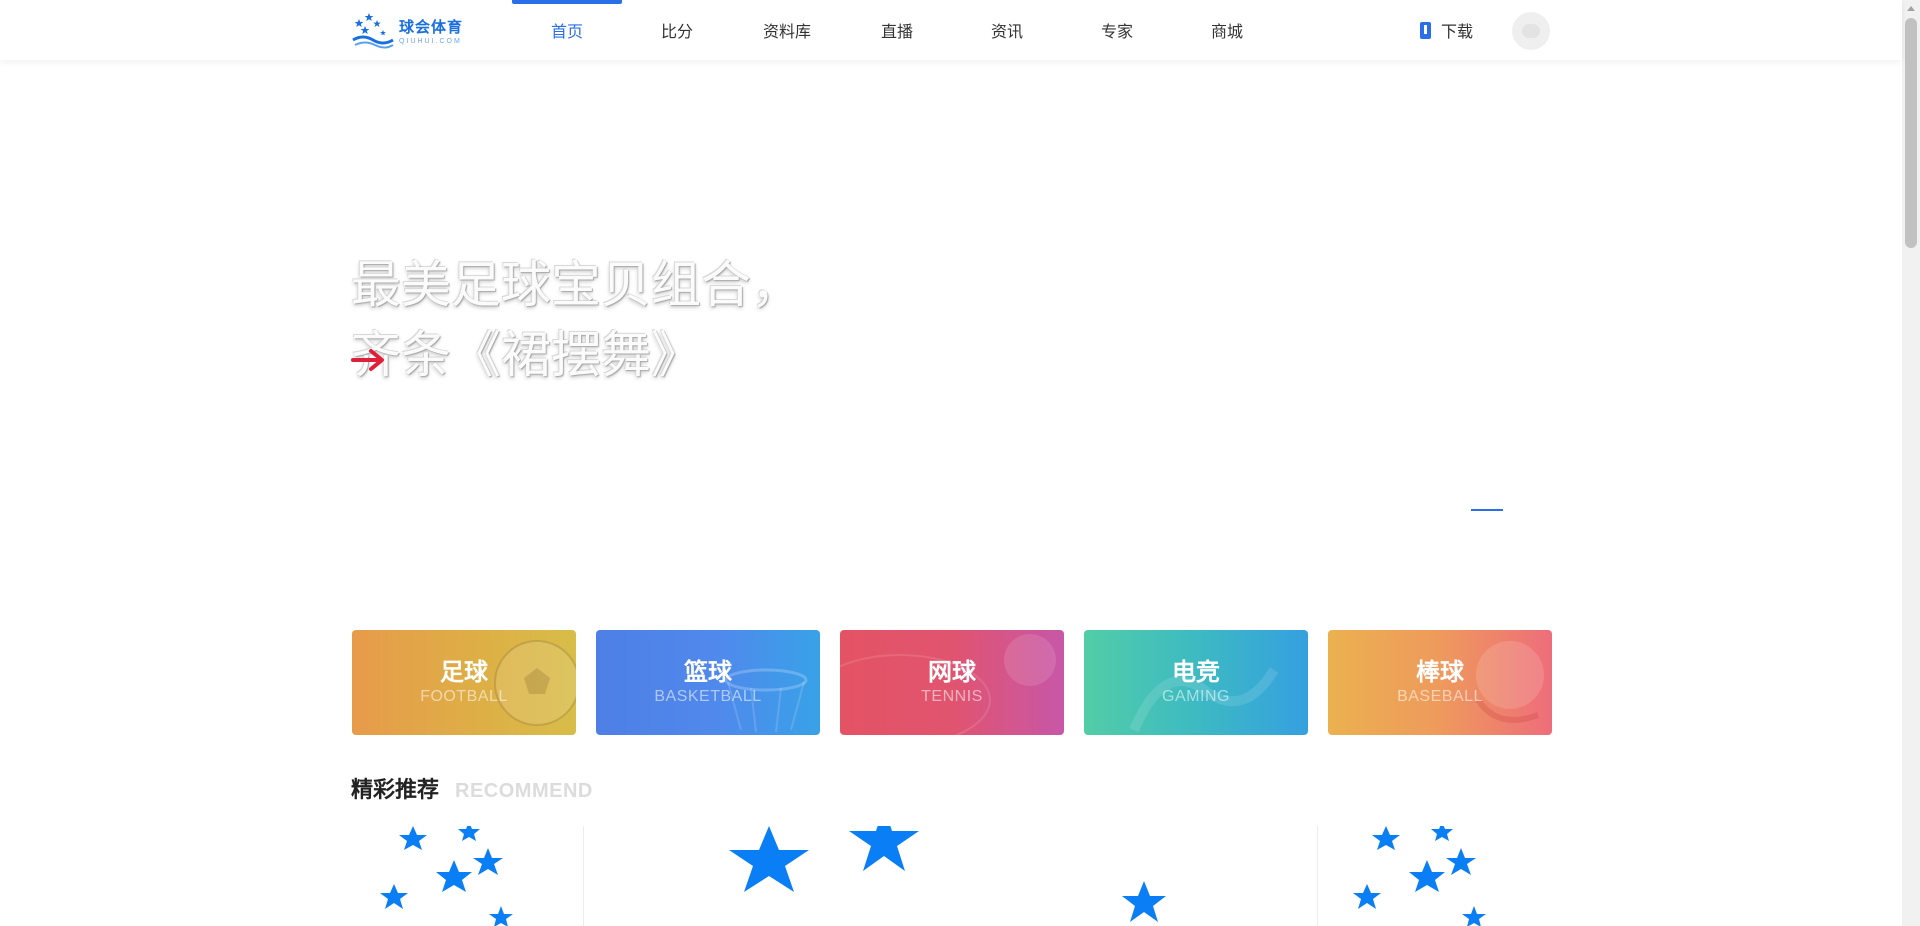 The height and width of the screenshot is (926, 1920). What do you see at coordinates (787, 30) in the screenshot?
I see `nav-database: 资料库` at bounding box center [787, 30].